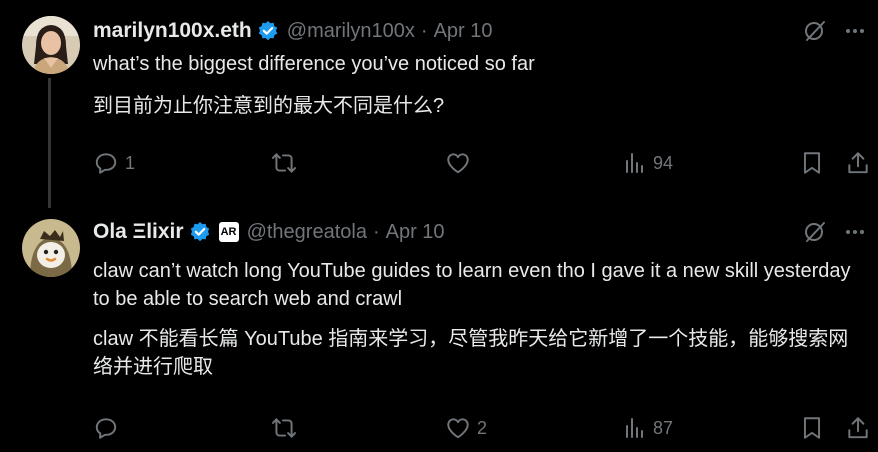 This screenshot has width=878, height=452. Describe the element at coordinates (172, 31) in the screenshot. I see `display-name: marilyn100x.eth` at that location.